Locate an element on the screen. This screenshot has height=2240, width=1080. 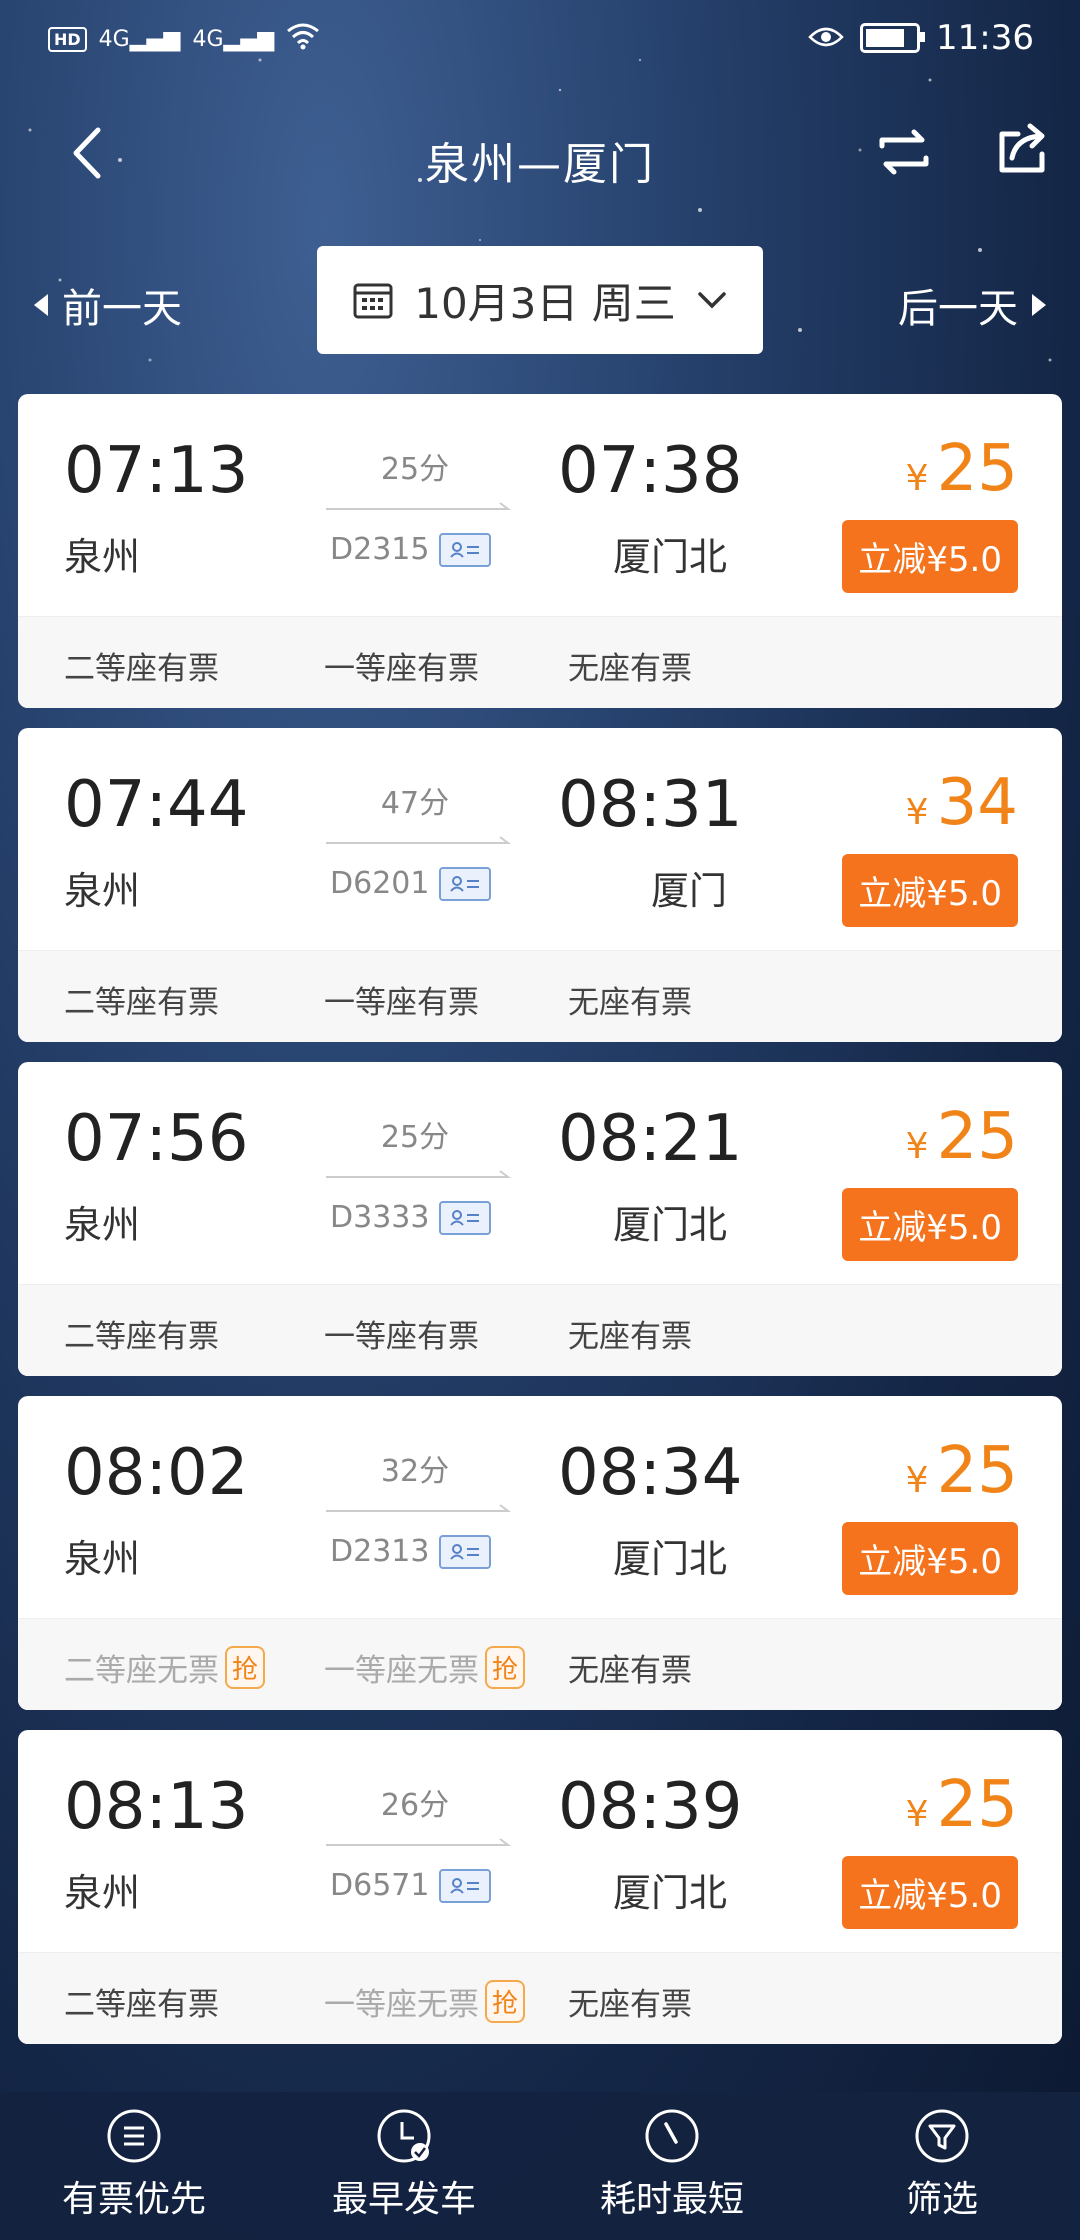
train-number-group: D6201 is located at coordinates (411, 883).